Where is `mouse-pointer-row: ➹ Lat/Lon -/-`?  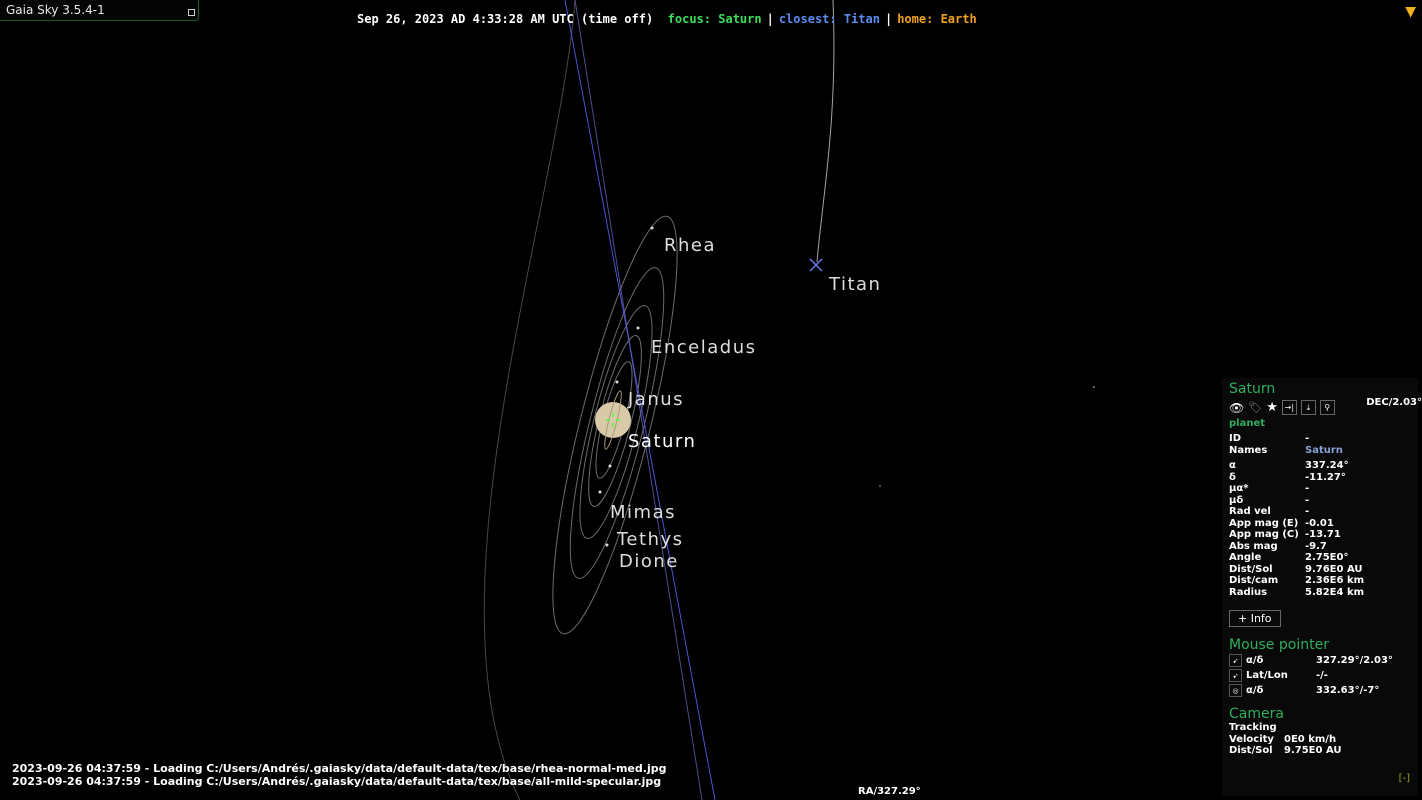
mouse-pointer-row: ➹ Lat/Lon -/- is located at coordinates (1320, 675).